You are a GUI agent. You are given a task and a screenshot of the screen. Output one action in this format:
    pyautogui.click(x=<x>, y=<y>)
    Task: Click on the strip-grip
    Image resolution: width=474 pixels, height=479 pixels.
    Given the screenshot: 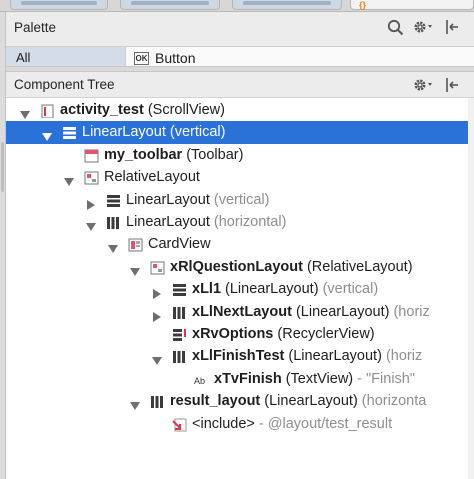 What is the action you would take?
    pyautogui.click(x=2, y=167)
    